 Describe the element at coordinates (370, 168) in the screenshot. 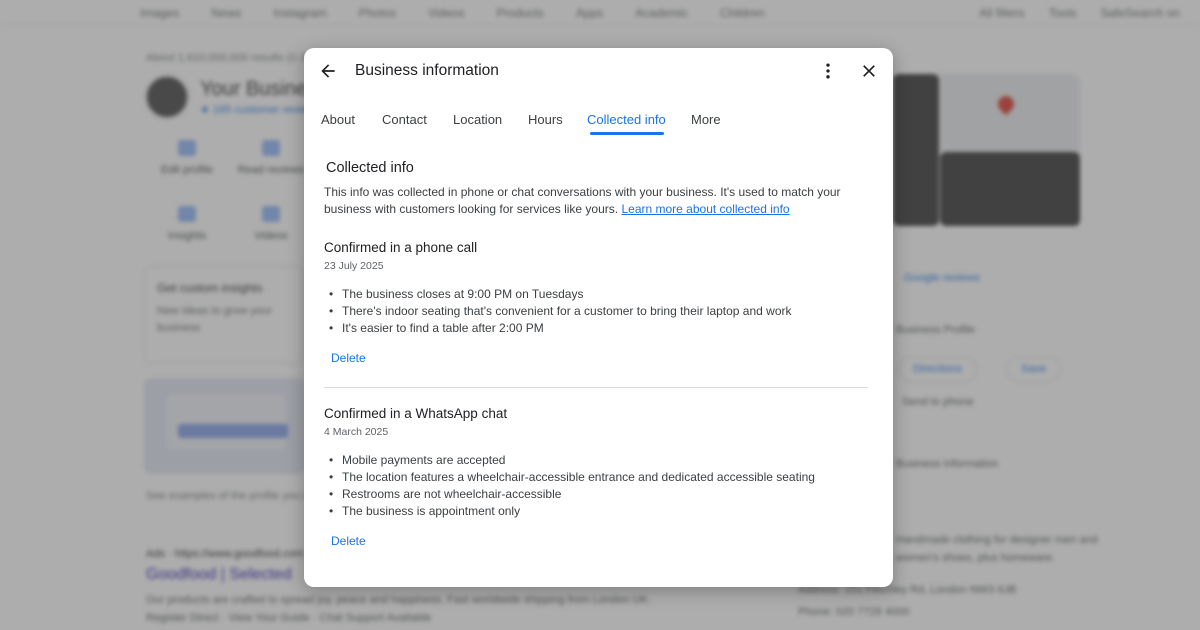

I see `section-title: Collected info` at that location.